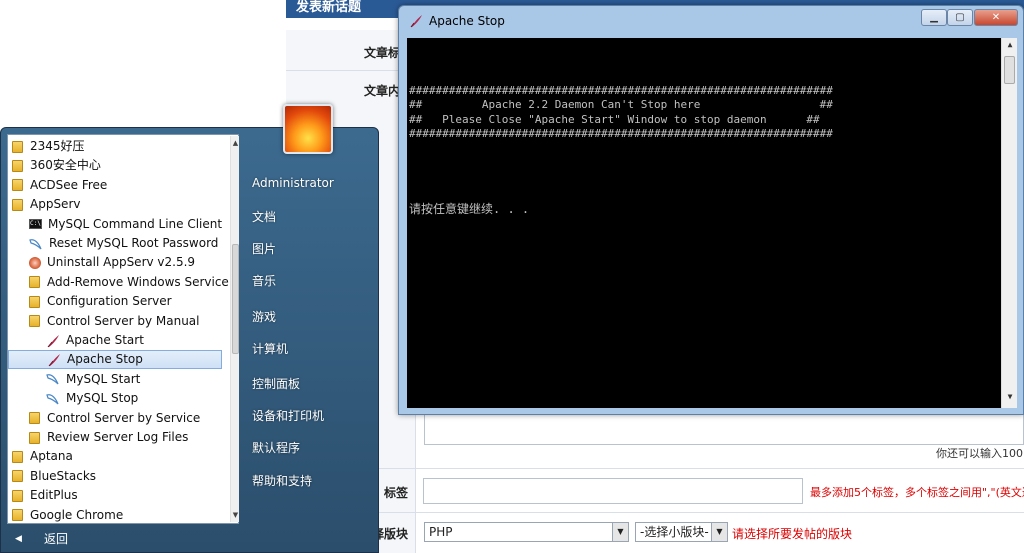 This screenshot has width=1024, height=553. Describe the element at coordinates (55, 204) in the screenshot. I see `program-item-label: AppServ` at that location.